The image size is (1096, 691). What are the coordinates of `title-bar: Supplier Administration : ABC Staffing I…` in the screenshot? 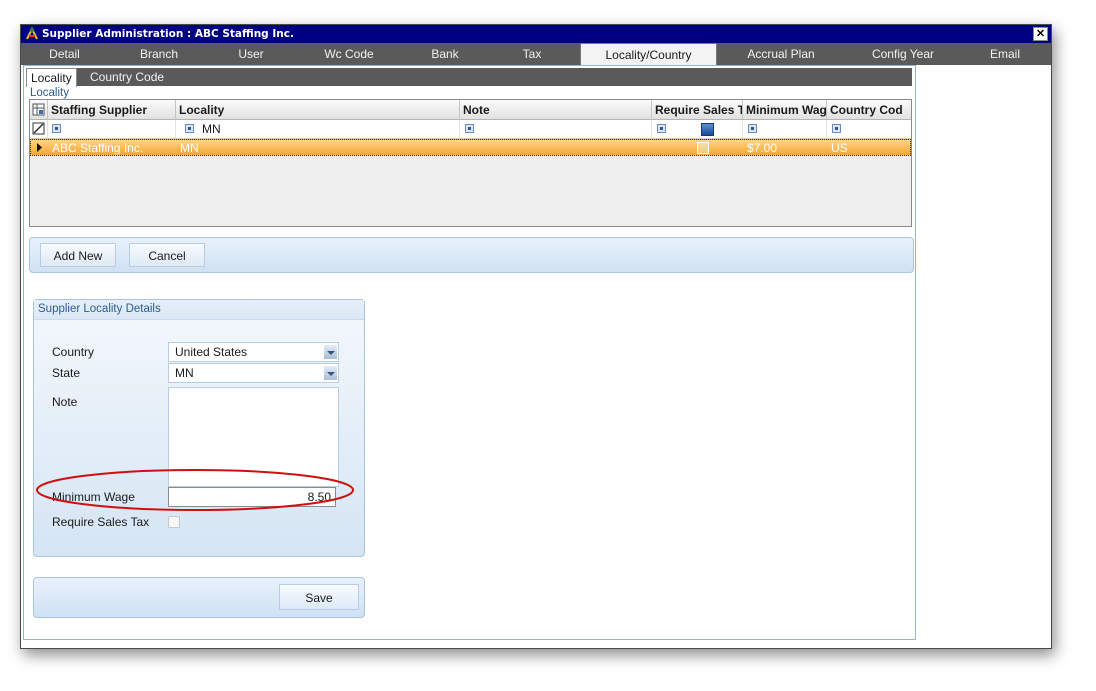 It's located at (536, 34).